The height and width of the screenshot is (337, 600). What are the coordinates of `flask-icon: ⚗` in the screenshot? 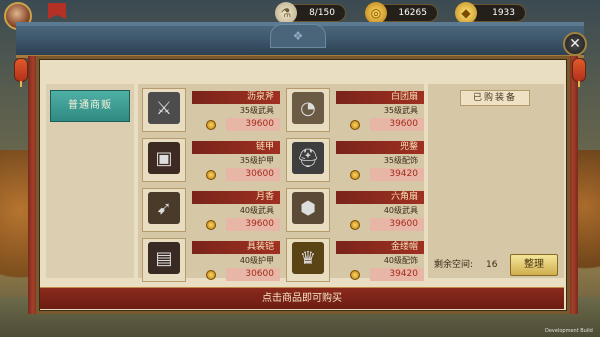 It's located at (286, 13).